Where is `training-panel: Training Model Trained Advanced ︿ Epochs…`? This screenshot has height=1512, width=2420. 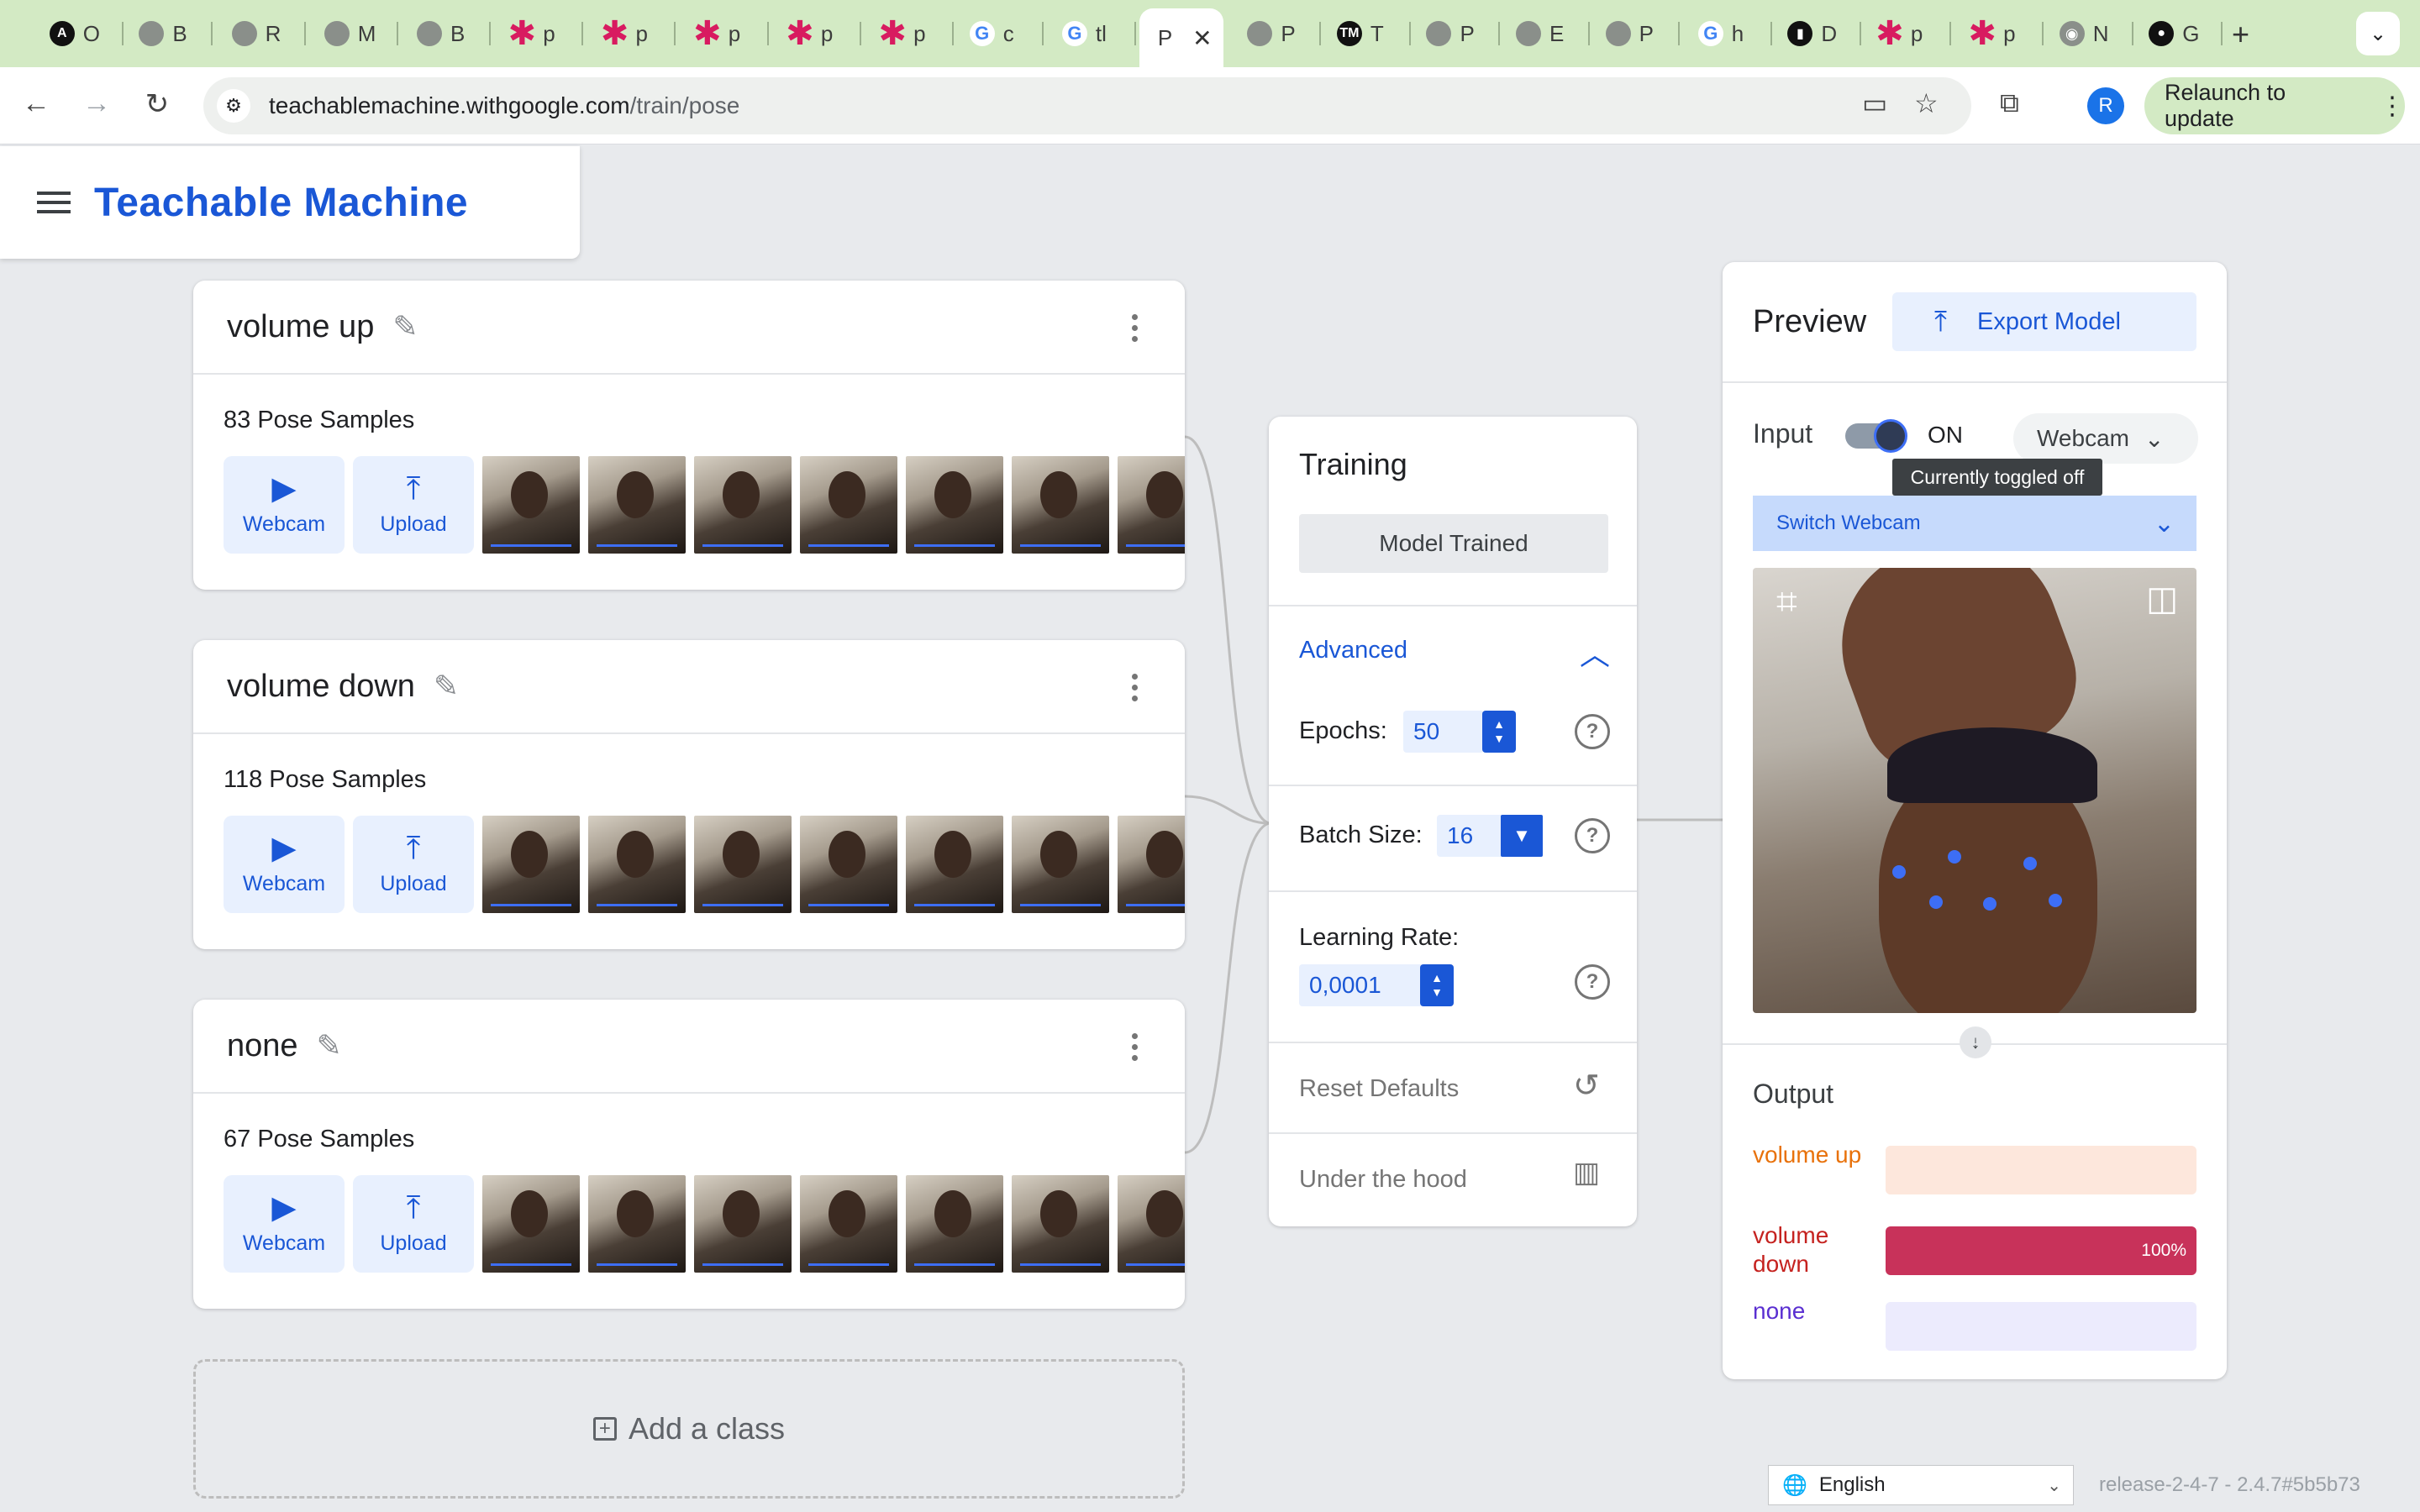
training-panel: Training Model Trained Advanced ︿ Epochs… is located at coordinates (1453, 821).